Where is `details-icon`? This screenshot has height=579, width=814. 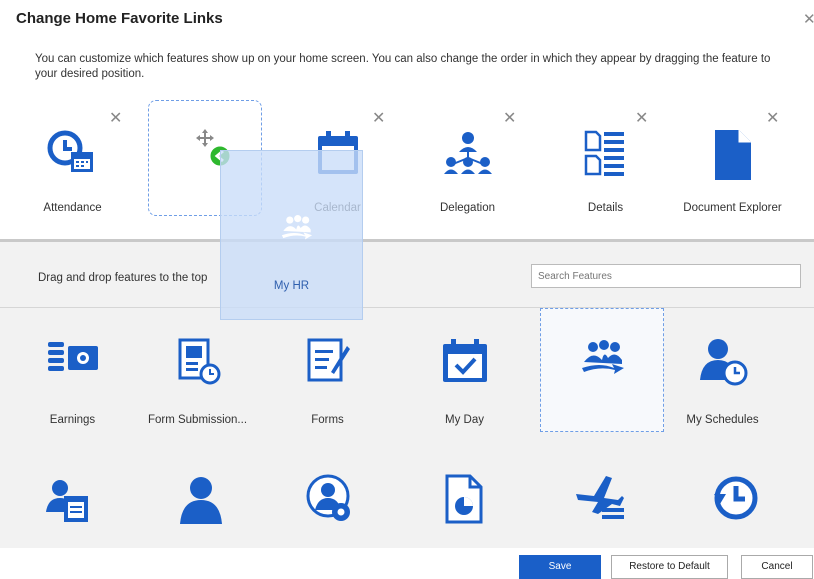 details-icon is located at coordinates (604, 153).